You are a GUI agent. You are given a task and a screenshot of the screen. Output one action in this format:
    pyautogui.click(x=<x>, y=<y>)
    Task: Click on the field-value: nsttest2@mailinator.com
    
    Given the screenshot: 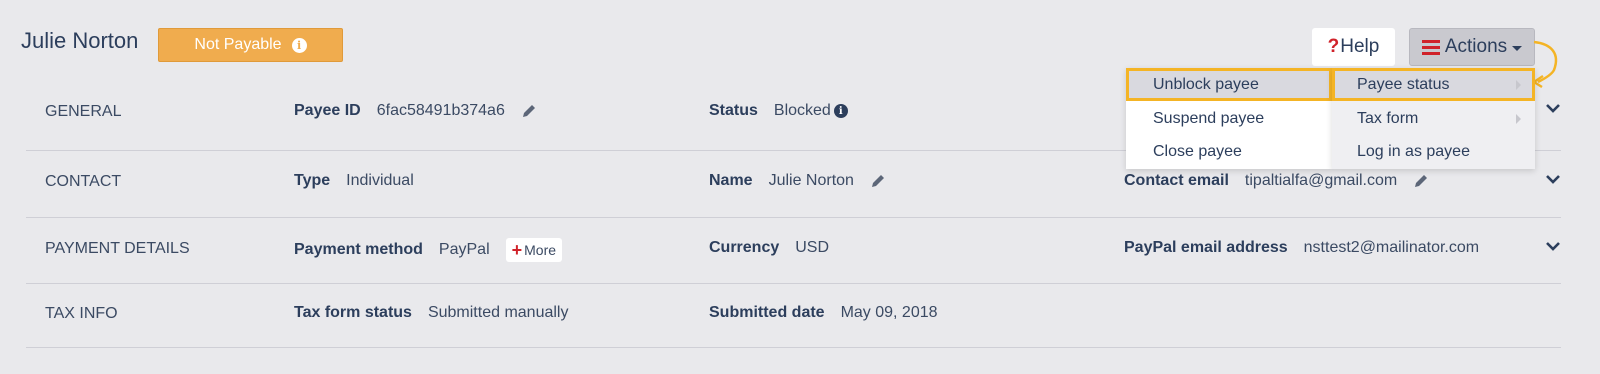 What is the action you would take?
    pyautogui.click(x=1391, y=247)
    